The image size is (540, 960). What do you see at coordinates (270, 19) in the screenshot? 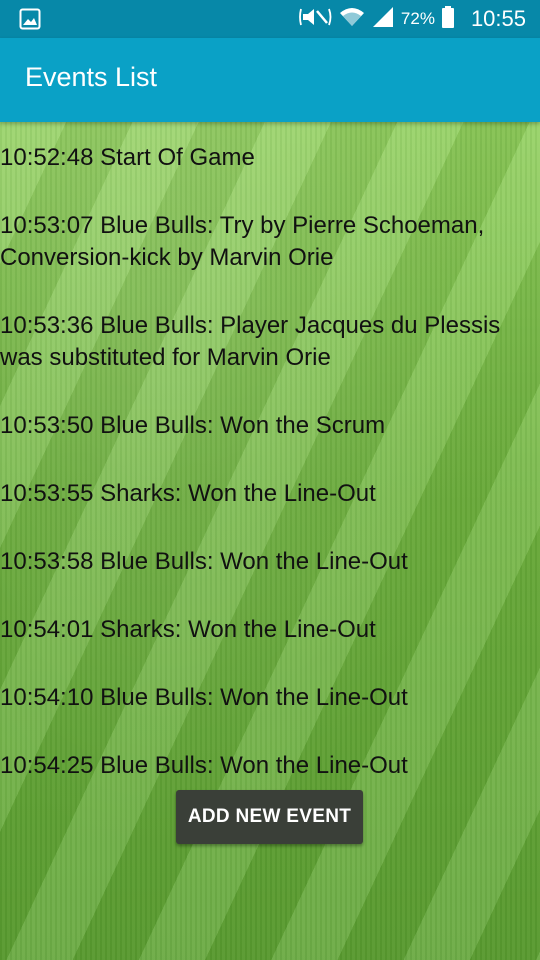
I see `status-bar: 72% 10:55` at bounding box center [270, 19].